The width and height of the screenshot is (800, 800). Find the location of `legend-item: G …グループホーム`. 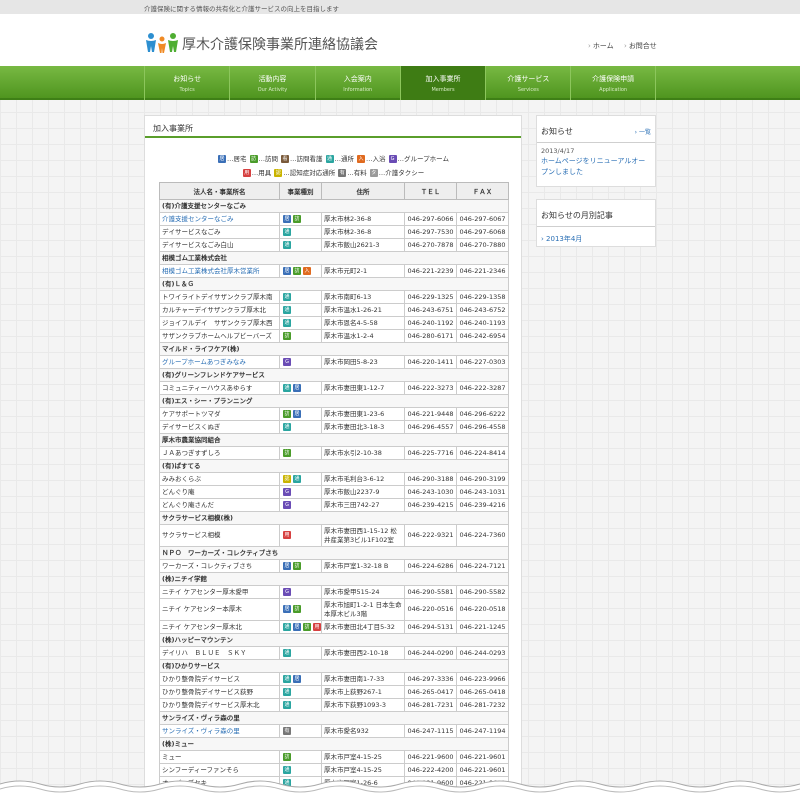

legend-item: G …グループホーム is located at coordinates (418, 158).